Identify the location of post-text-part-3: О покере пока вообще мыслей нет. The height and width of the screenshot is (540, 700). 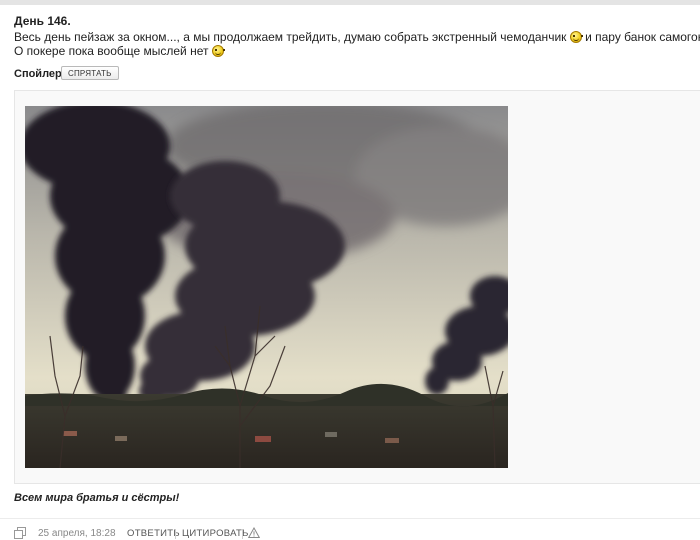
(111, 51).